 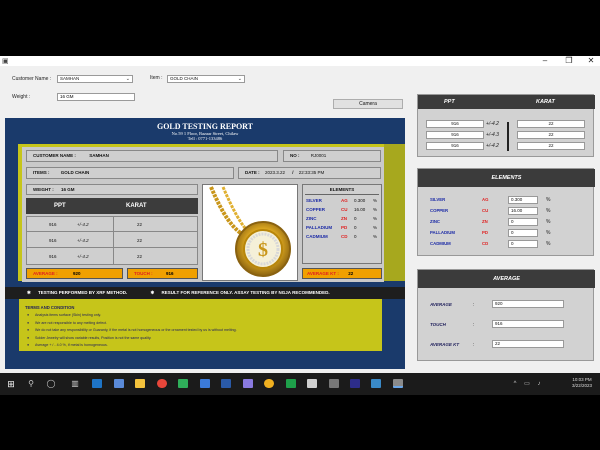 I want to click on average-kt-value: 22, so click(x=351, y=273).